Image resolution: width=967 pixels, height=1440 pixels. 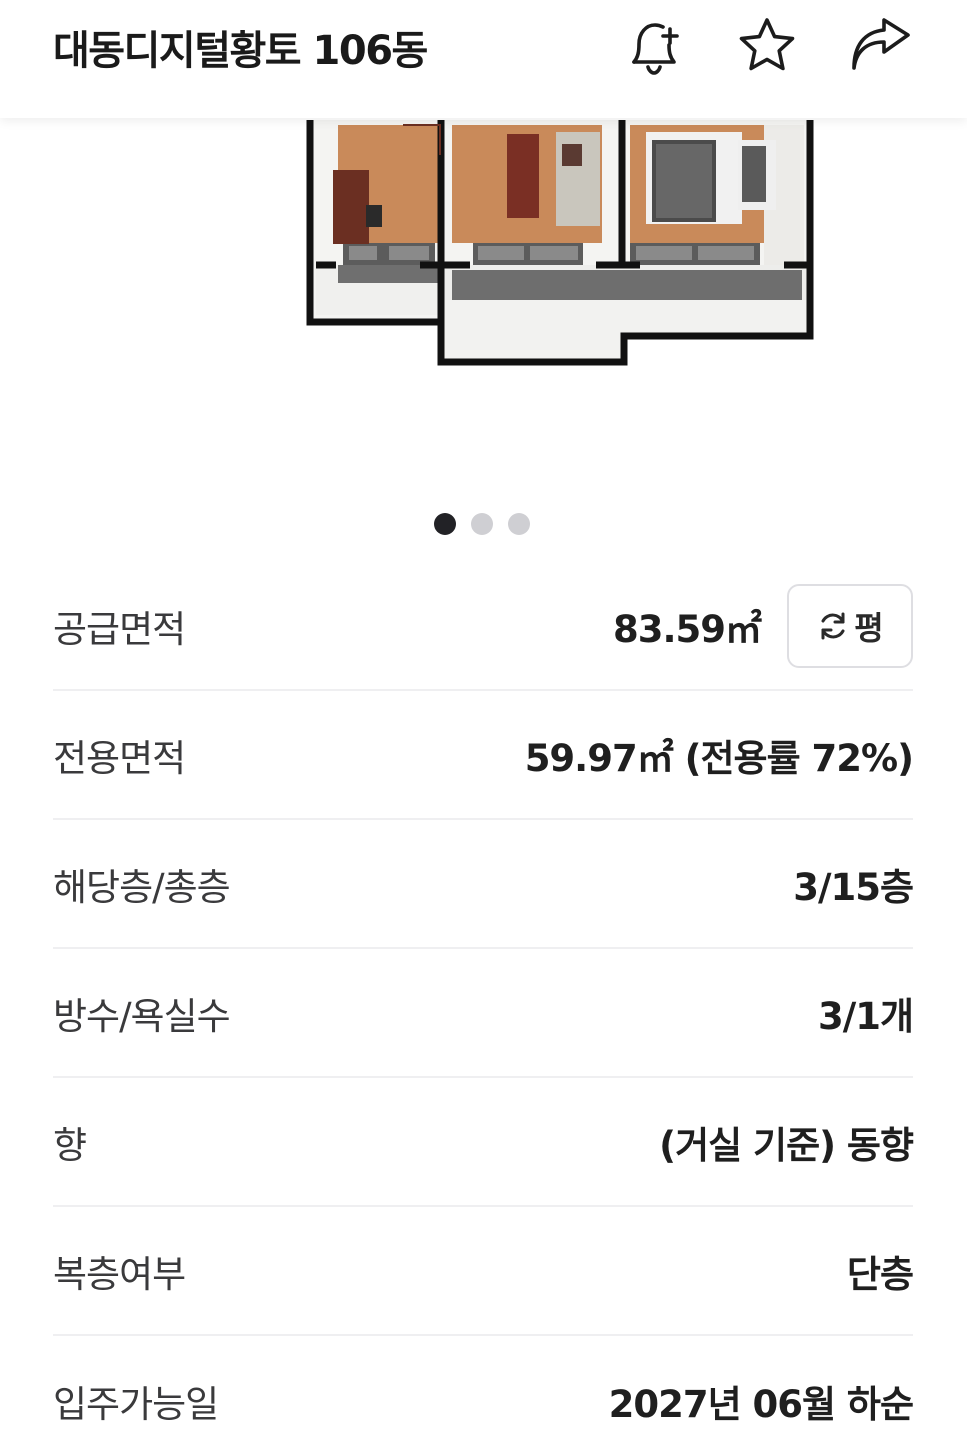 What do you see at coordinates (70, 1145) in the screenshot?
I see `direction-label: 향` at bounding box center [70, 1145].